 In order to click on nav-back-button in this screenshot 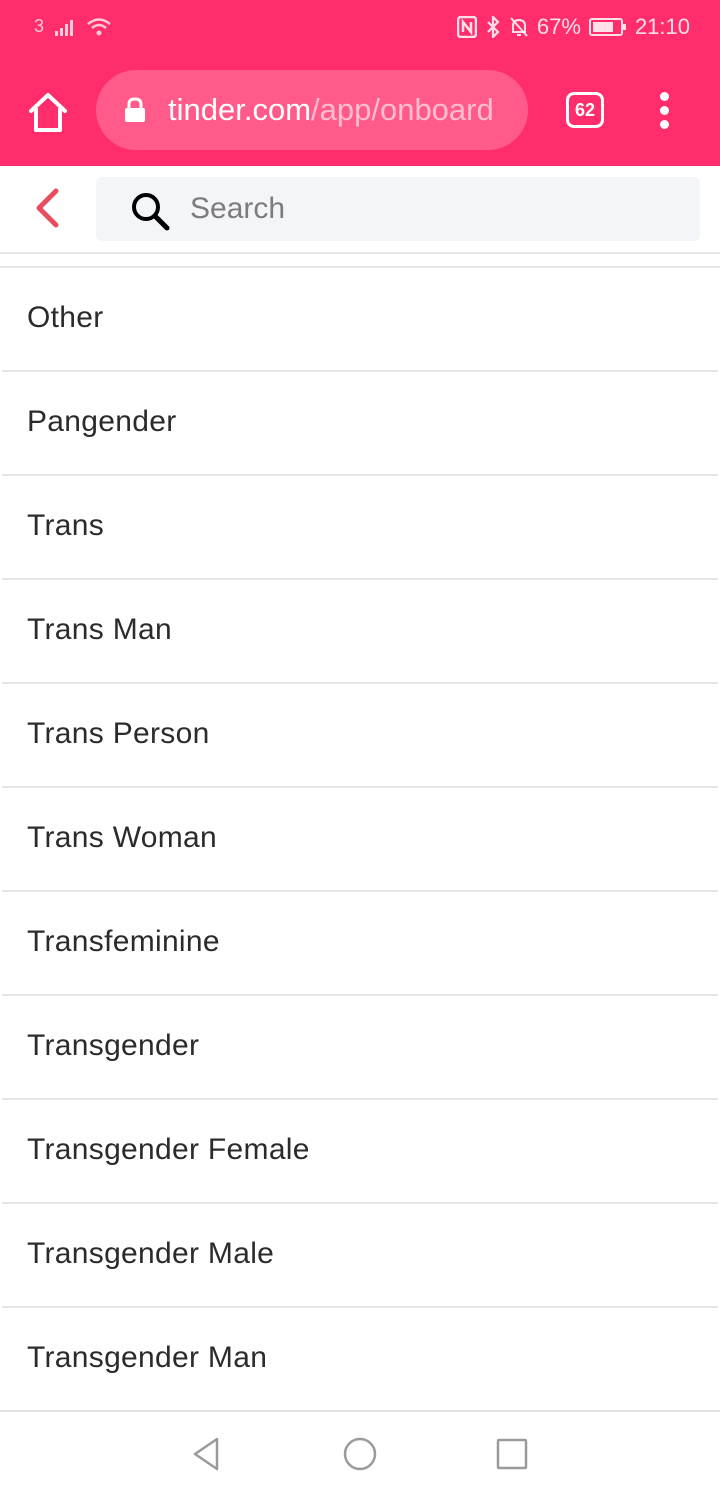, I will do `click(206, 1454)`.